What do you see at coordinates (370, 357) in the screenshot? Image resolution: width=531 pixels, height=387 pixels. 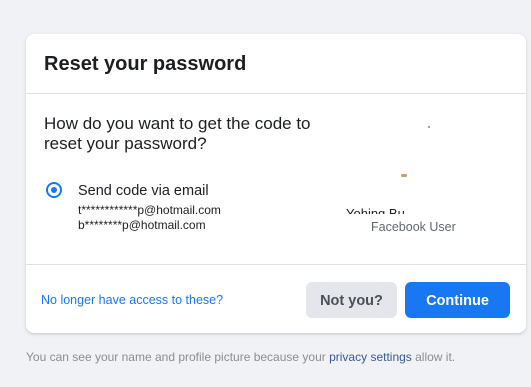 I see `privacy-settings-link: privacy settings` at bounding box center [370, 357].